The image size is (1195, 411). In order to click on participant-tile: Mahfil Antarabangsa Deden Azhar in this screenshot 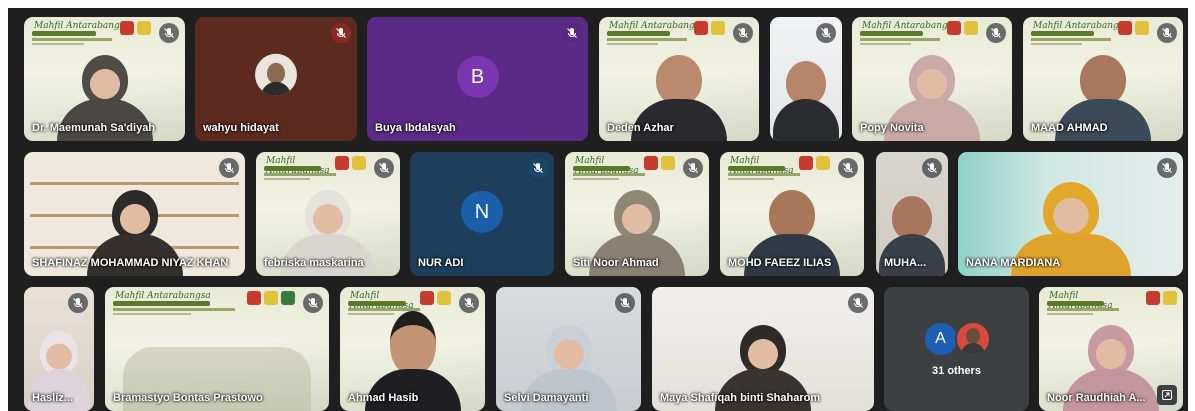, I will do `click(679, 79)`.